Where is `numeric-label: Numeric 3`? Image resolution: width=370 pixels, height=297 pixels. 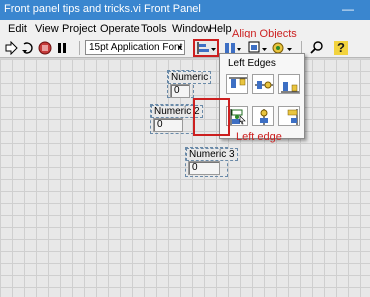
numeric-label: Numeric 3 is located at coordinates (212, 154).